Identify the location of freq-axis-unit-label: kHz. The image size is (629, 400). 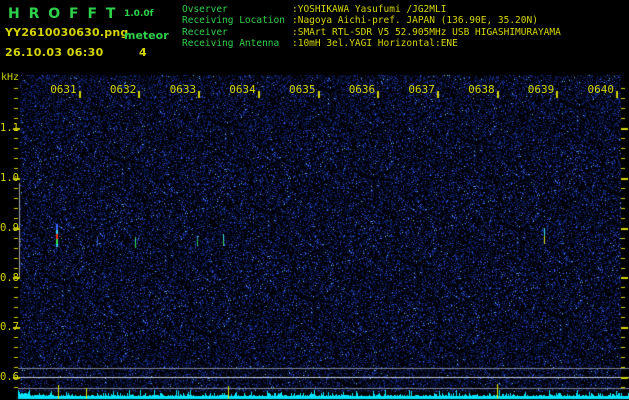
(10, 77).